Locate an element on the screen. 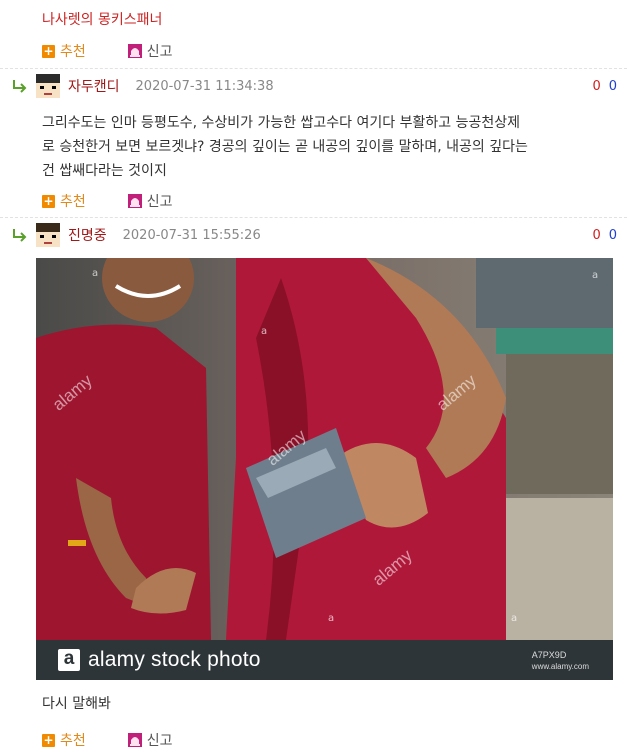  comment-line: 건 쌉쌔다라는 것이지 is located at coordinates (104, 171).